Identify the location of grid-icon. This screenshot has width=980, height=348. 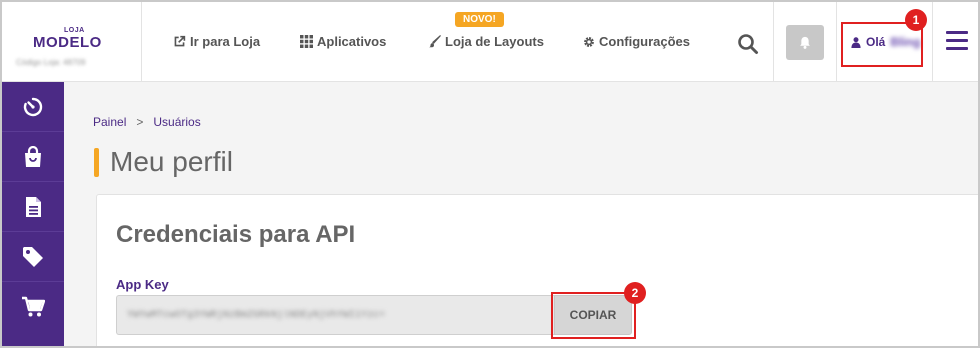
(306, 41).